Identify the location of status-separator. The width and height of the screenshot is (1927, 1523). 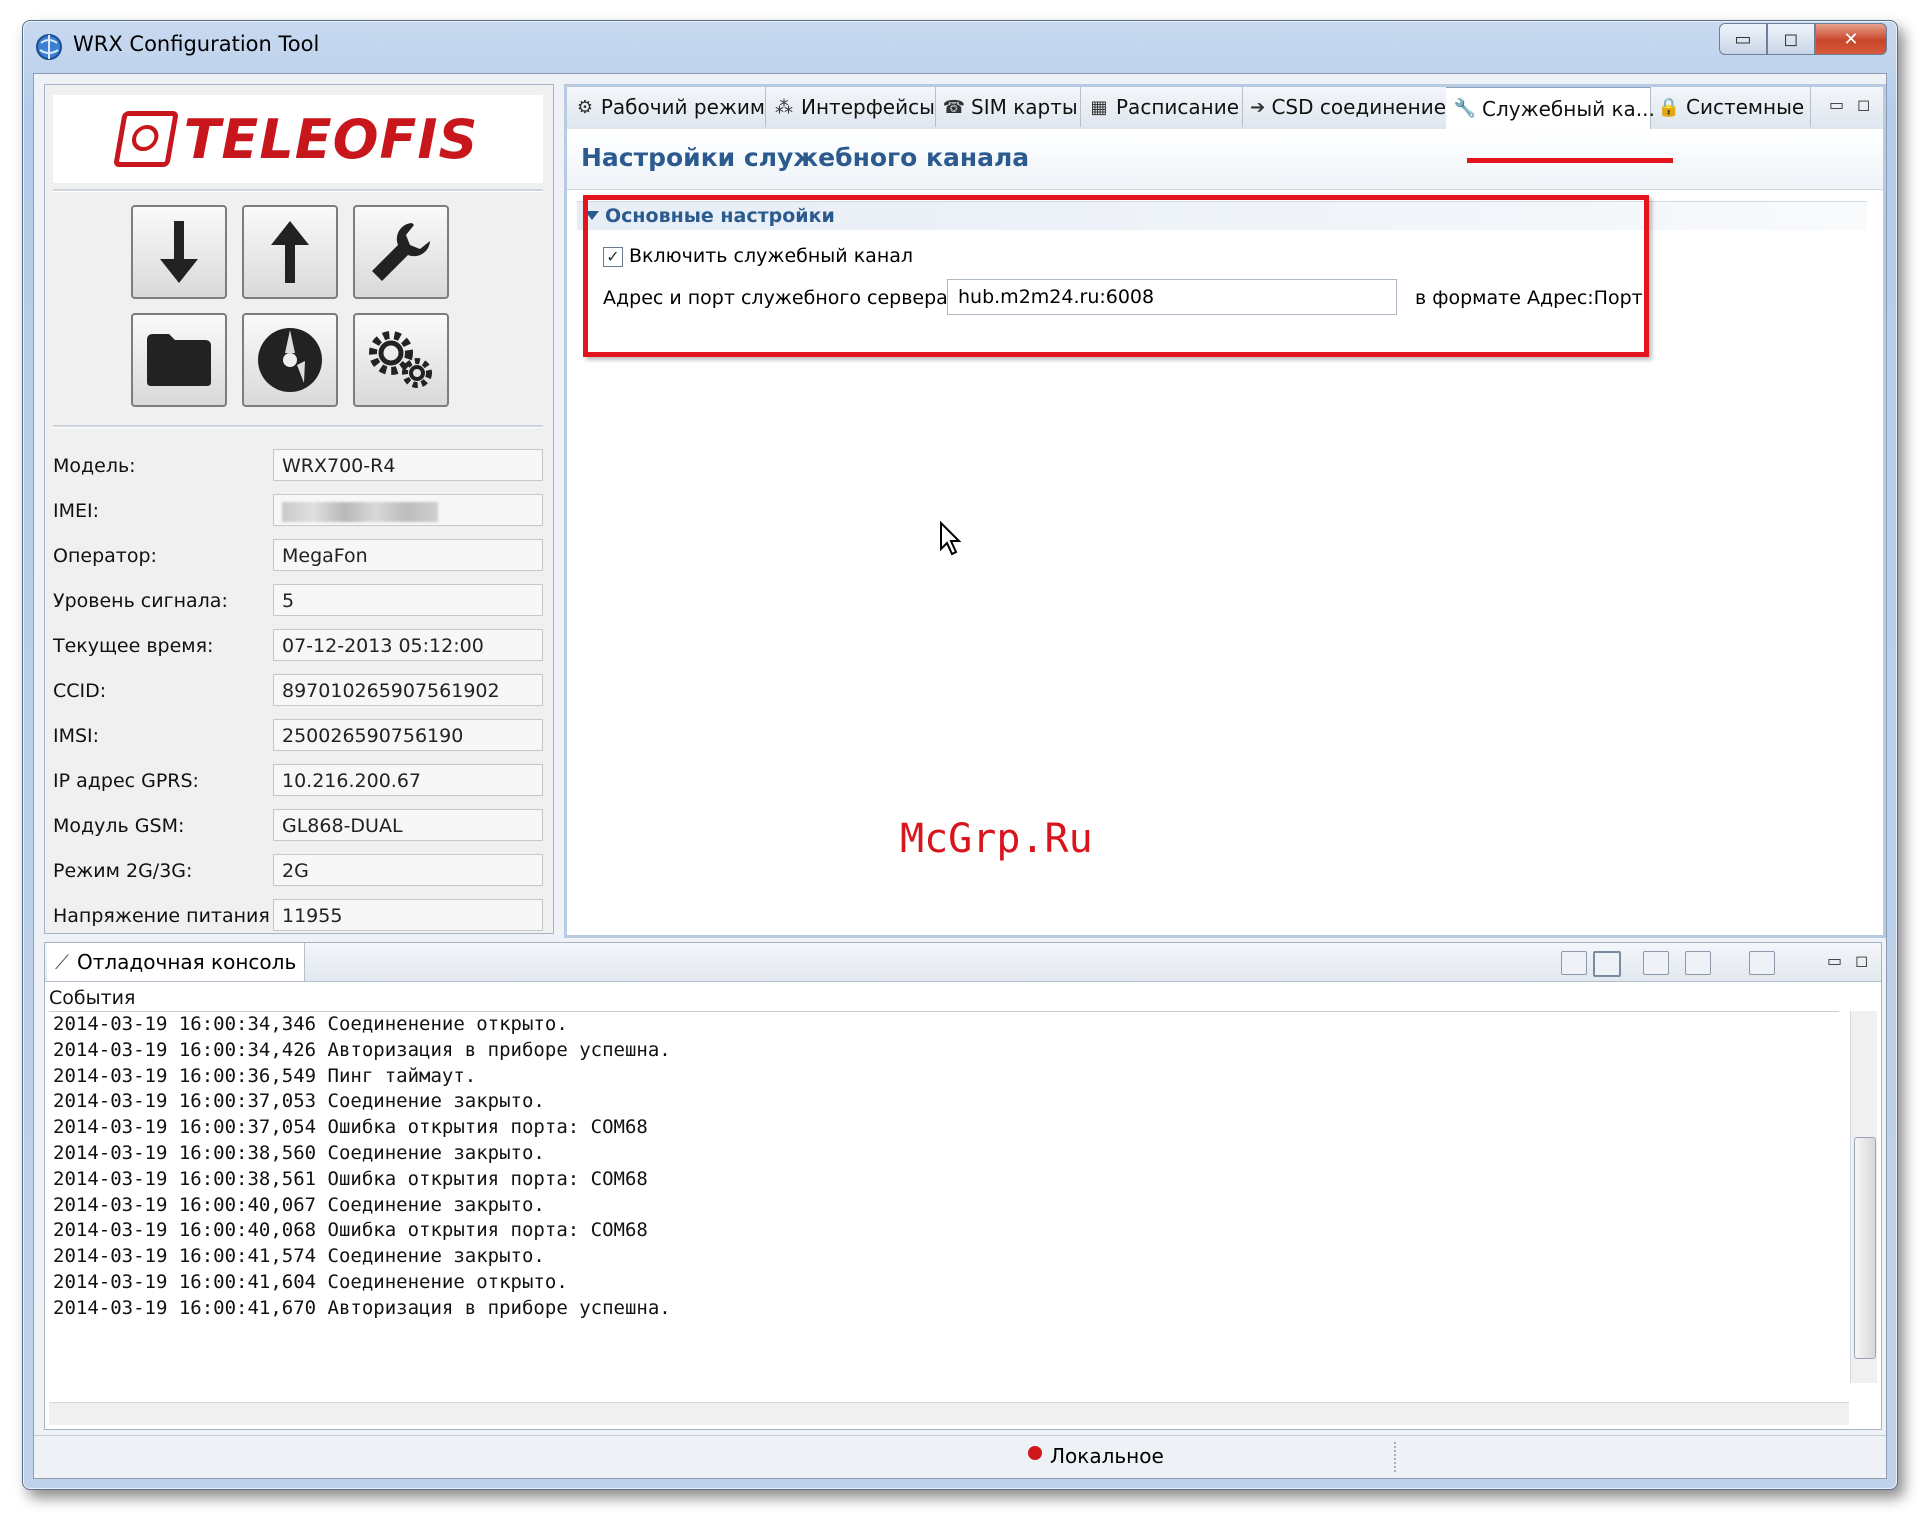
(1395, 1457).